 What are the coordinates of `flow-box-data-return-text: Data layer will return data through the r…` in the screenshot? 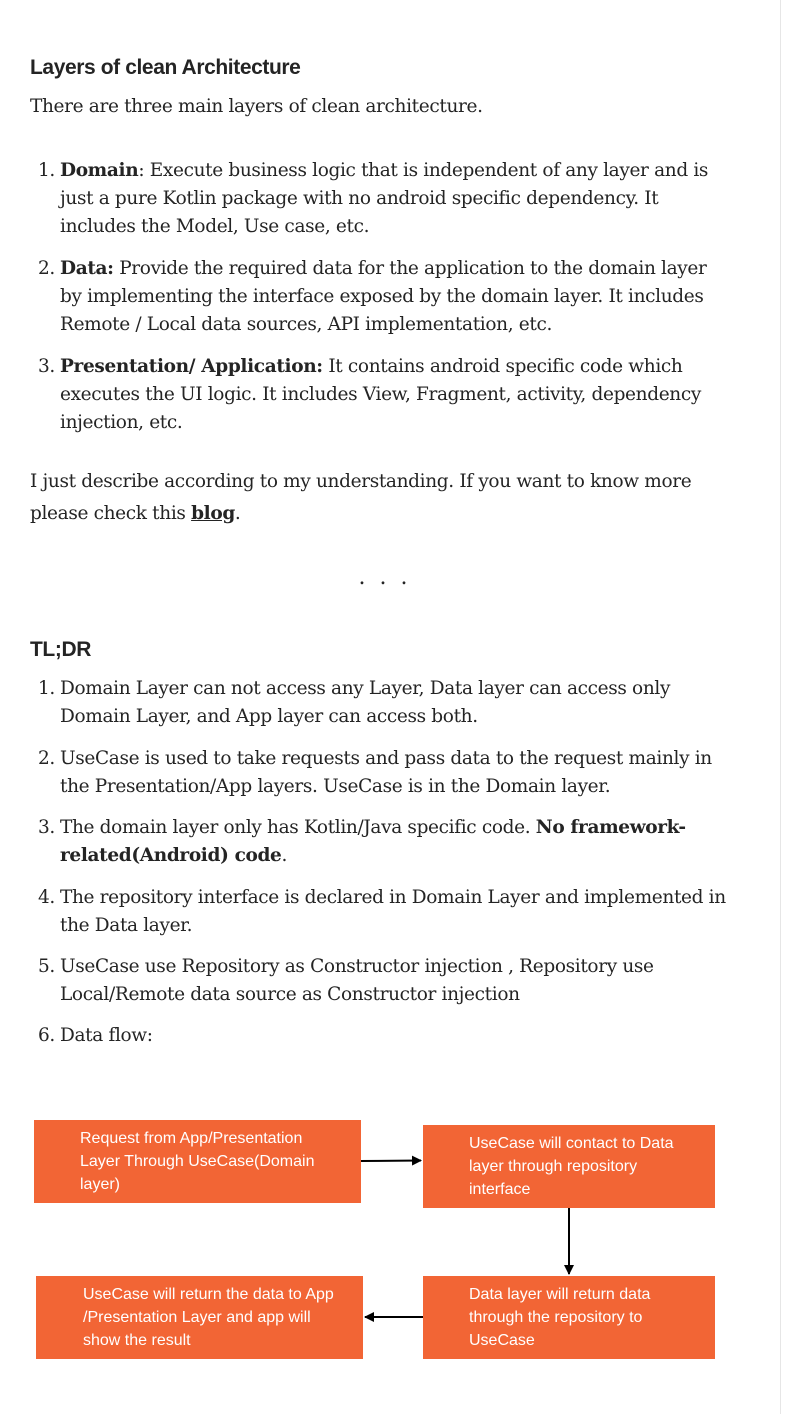 It's located at (560, 1317).